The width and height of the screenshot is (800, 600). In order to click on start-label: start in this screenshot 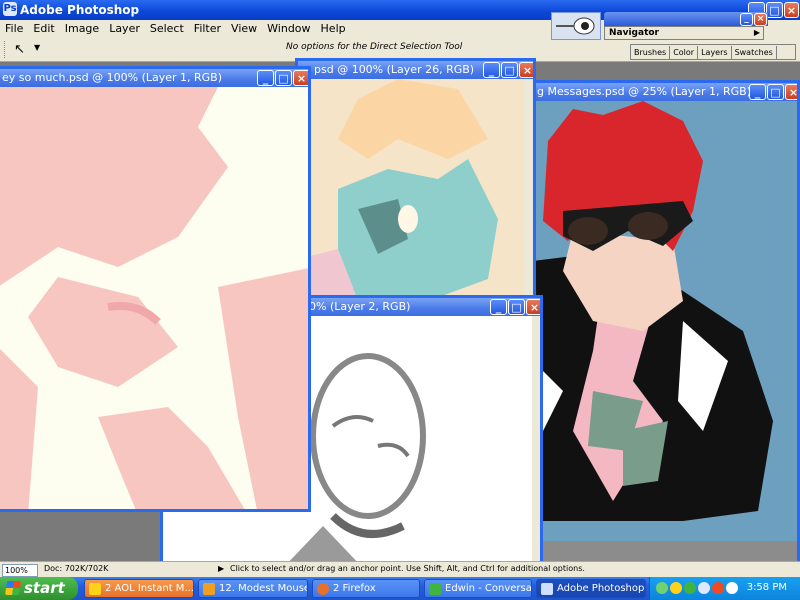, I will do `click(44, 588)`.